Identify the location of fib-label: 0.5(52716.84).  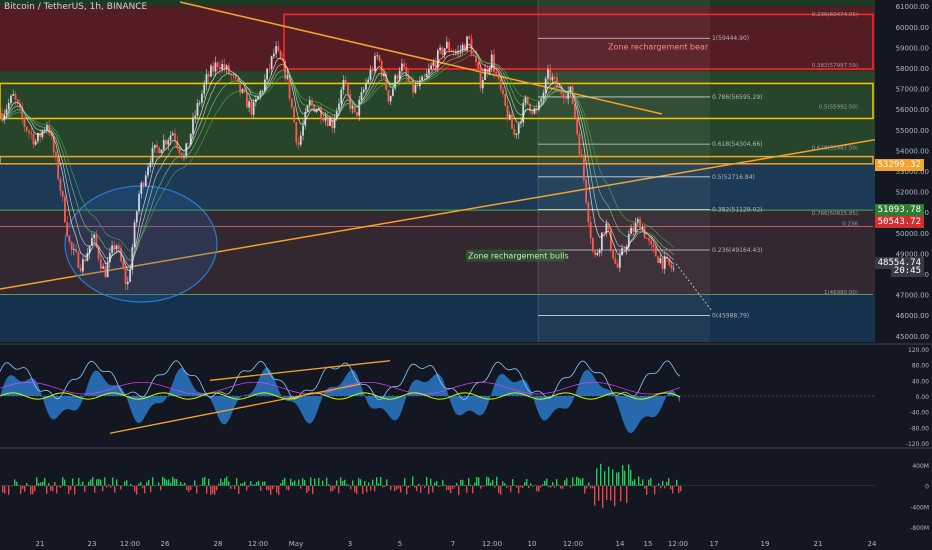
(733, 177).